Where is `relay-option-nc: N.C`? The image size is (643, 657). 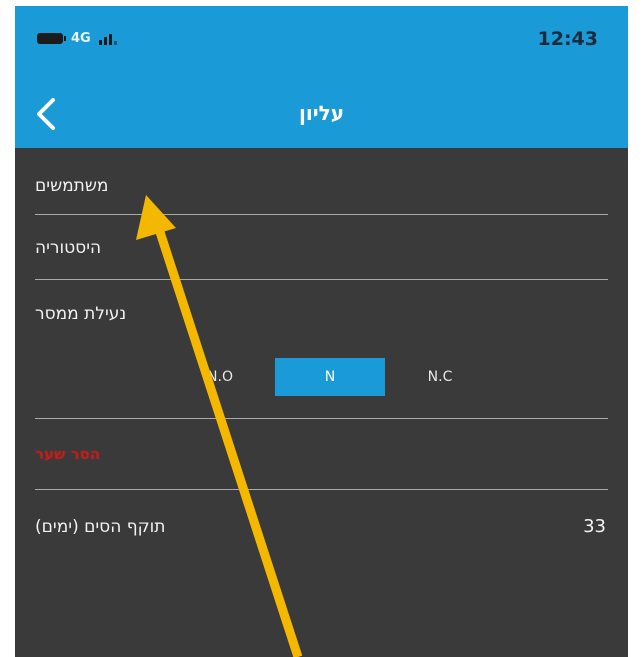 relay-option-nc: N.C is located at coordinates (440, 377).